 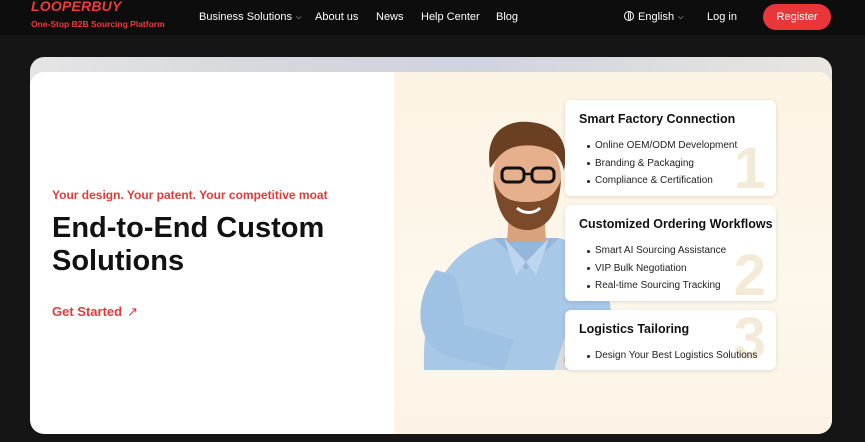 What do you see at coordinates (676, 224) in the screenshot?
I see `feature-card-title: Customized Ordering Workflows` at bounding box center [676, 224].